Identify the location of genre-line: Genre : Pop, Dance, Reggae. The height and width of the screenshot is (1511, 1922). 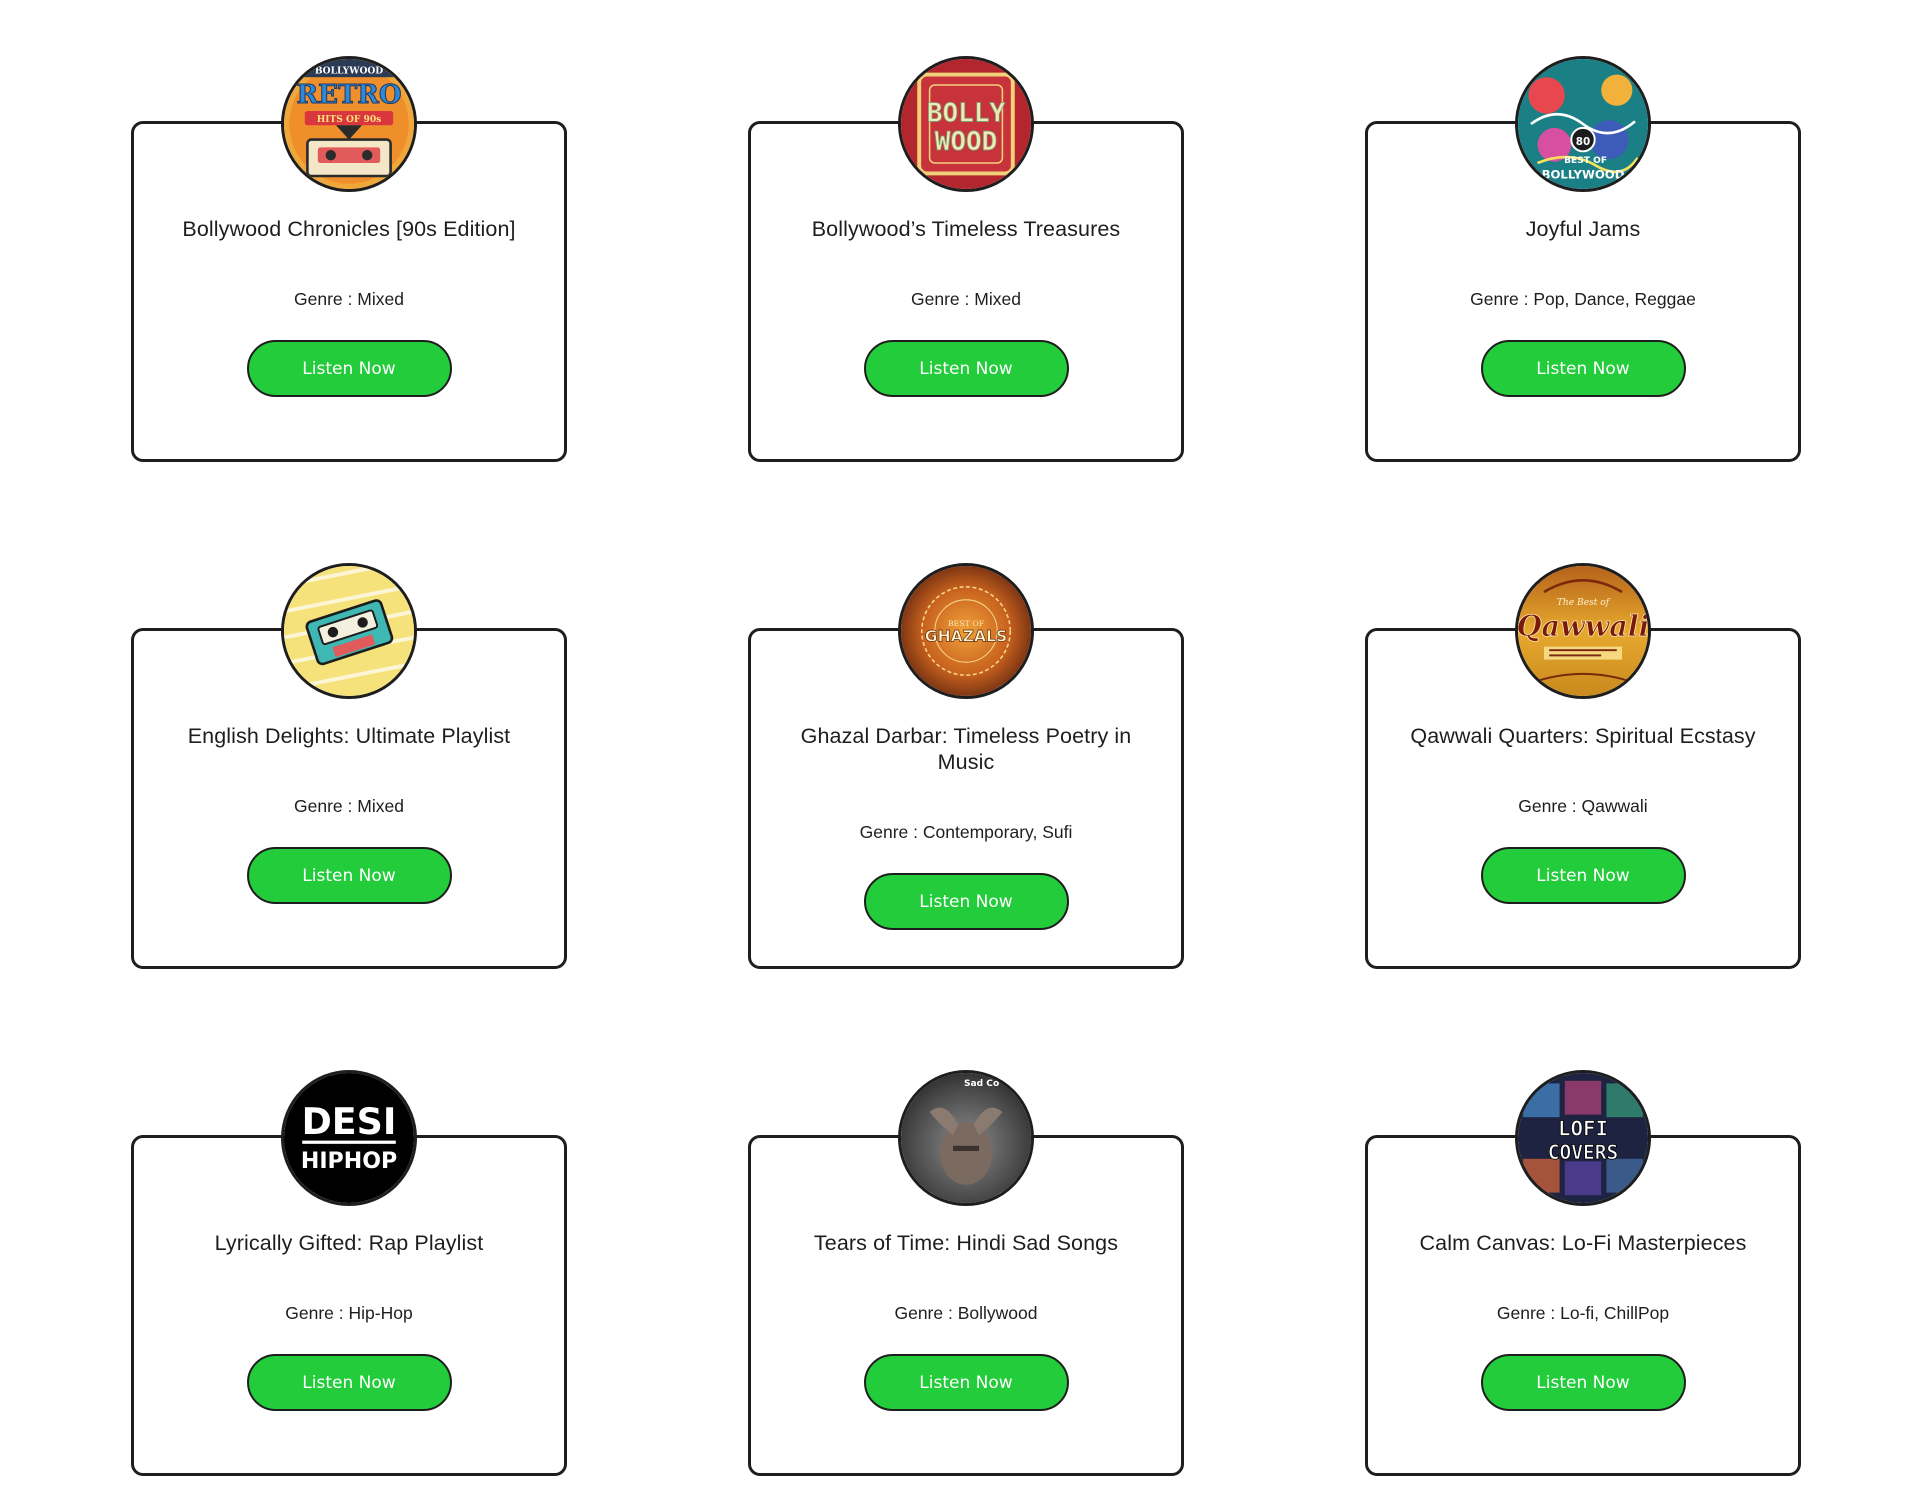
(1583, 299).